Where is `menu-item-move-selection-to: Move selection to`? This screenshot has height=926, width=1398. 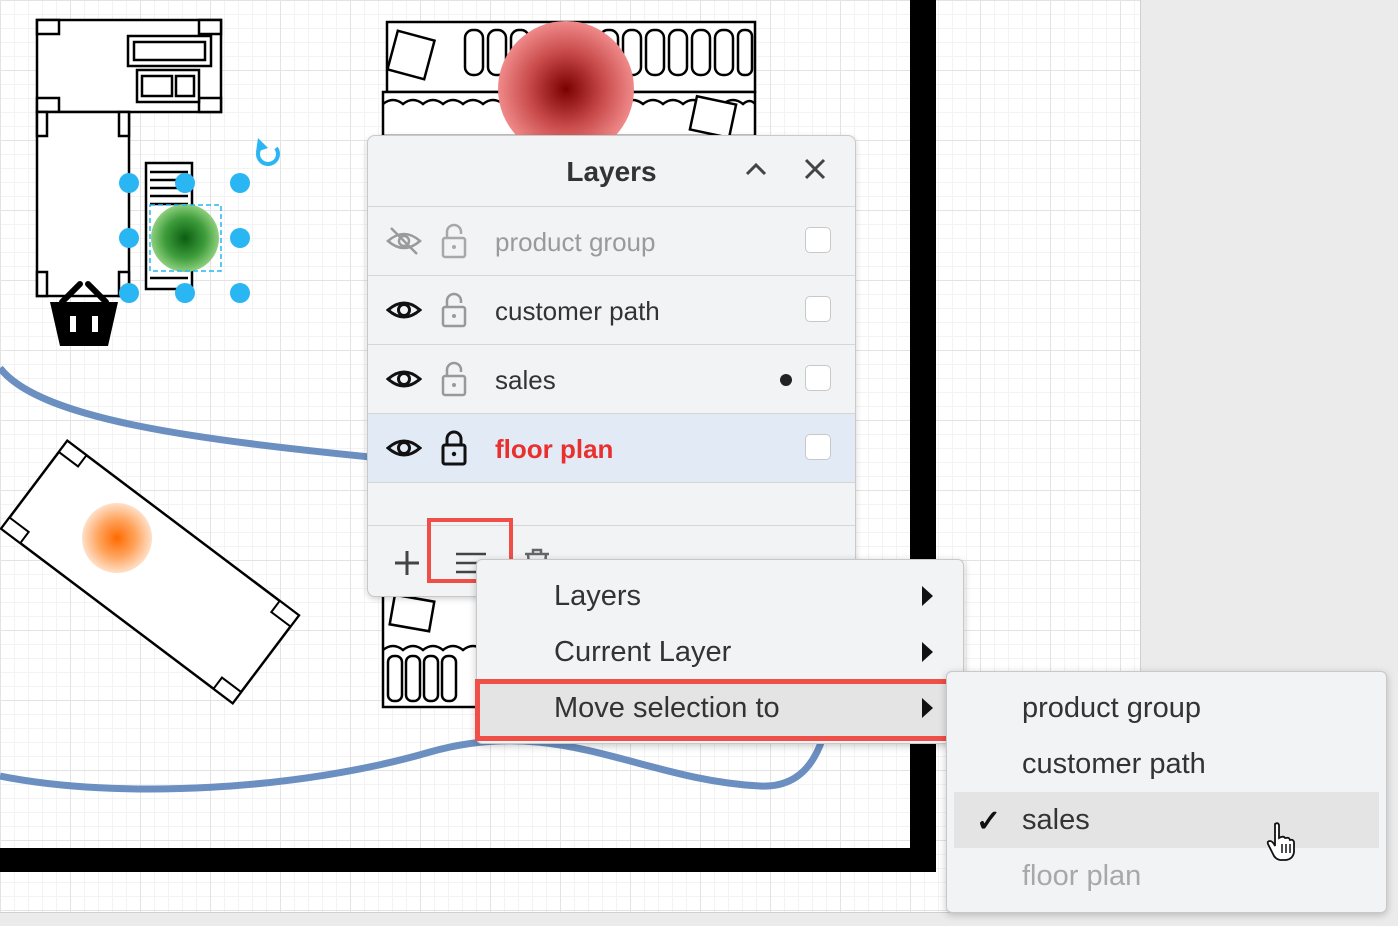 menu-item-move-selection-to: Move selection to is located at coordinates (720, 708).